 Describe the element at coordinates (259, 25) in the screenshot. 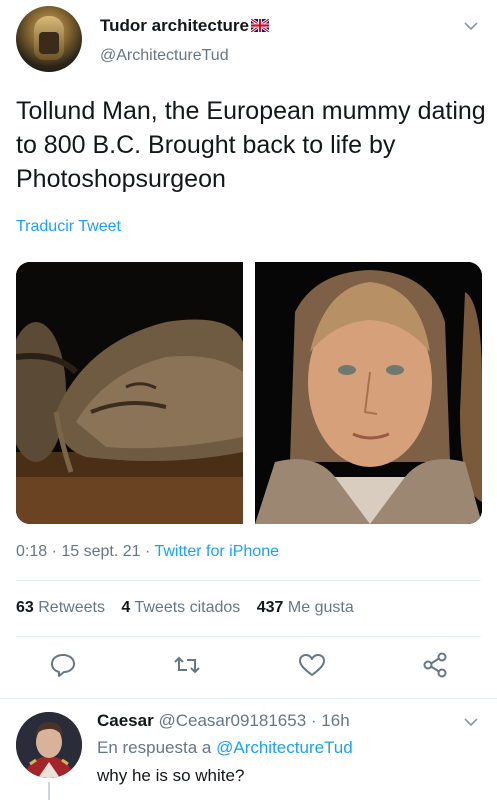

I see `uk-flag-icon` at that location.